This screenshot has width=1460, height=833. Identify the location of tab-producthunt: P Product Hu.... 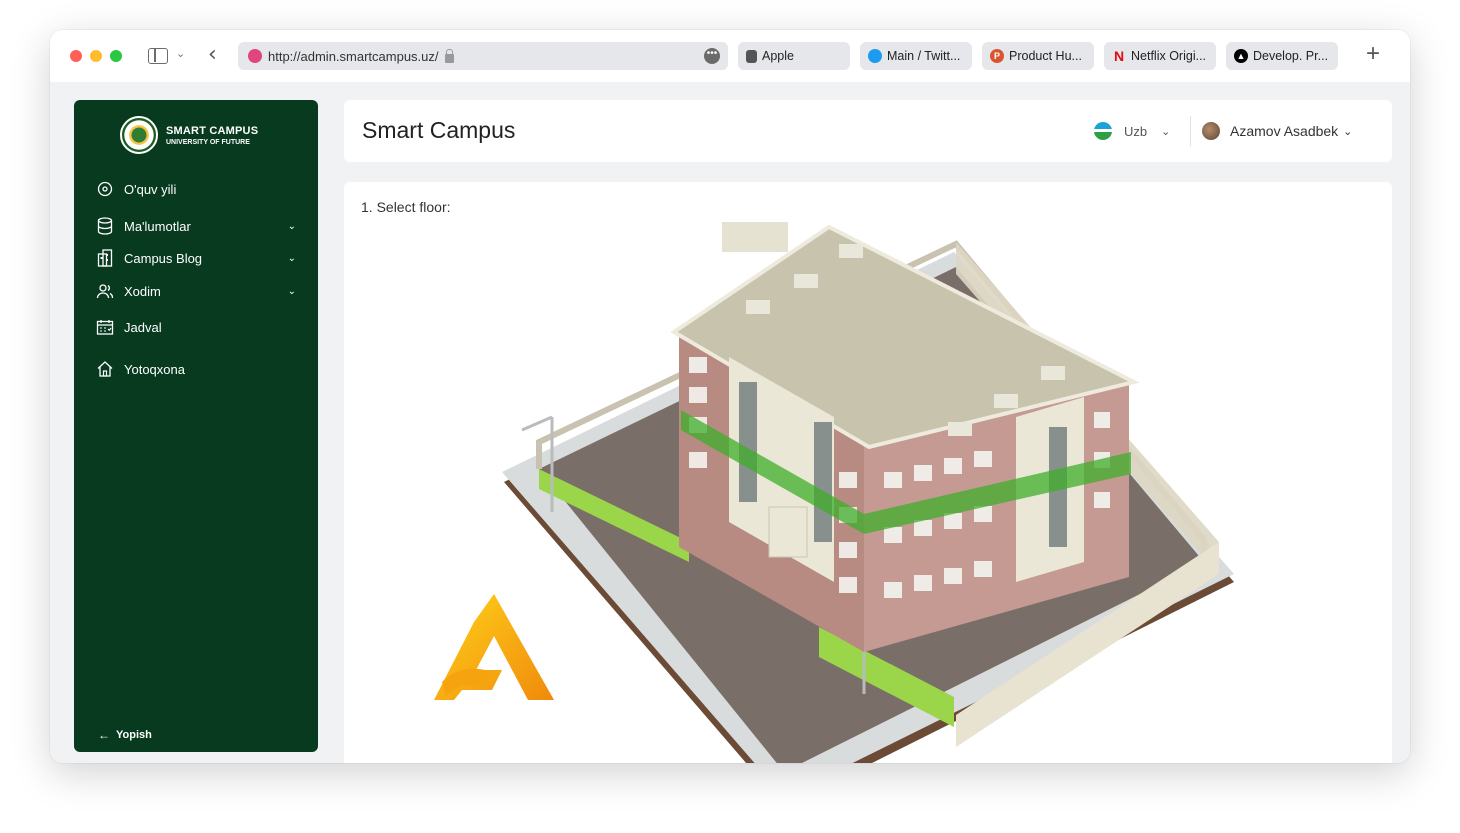
(1038, 56).